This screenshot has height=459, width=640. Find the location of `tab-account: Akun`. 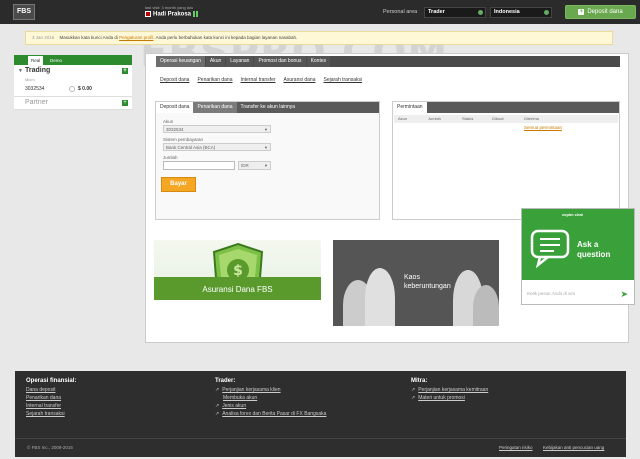

tab-account: Akun is located at coordinates (215, 61).